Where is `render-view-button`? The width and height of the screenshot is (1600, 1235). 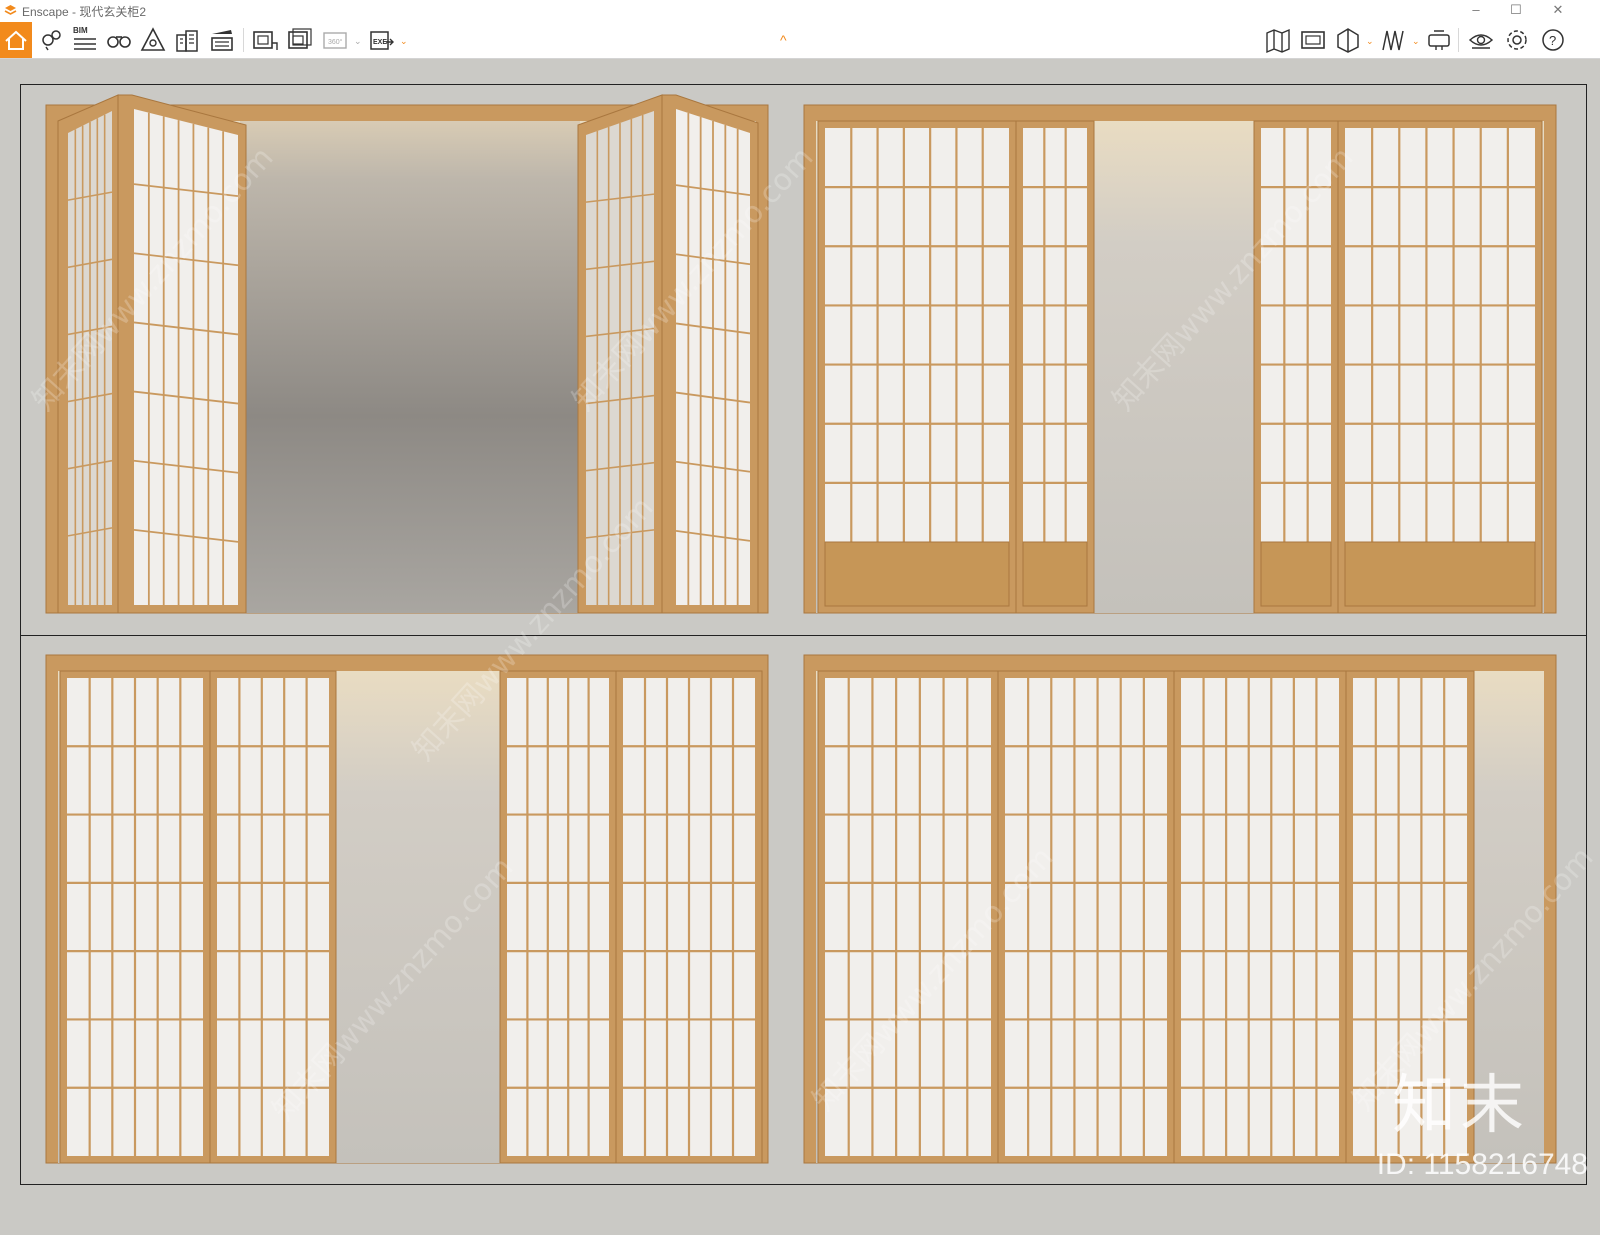 render-view-button is located at coordinates (1313, 40).